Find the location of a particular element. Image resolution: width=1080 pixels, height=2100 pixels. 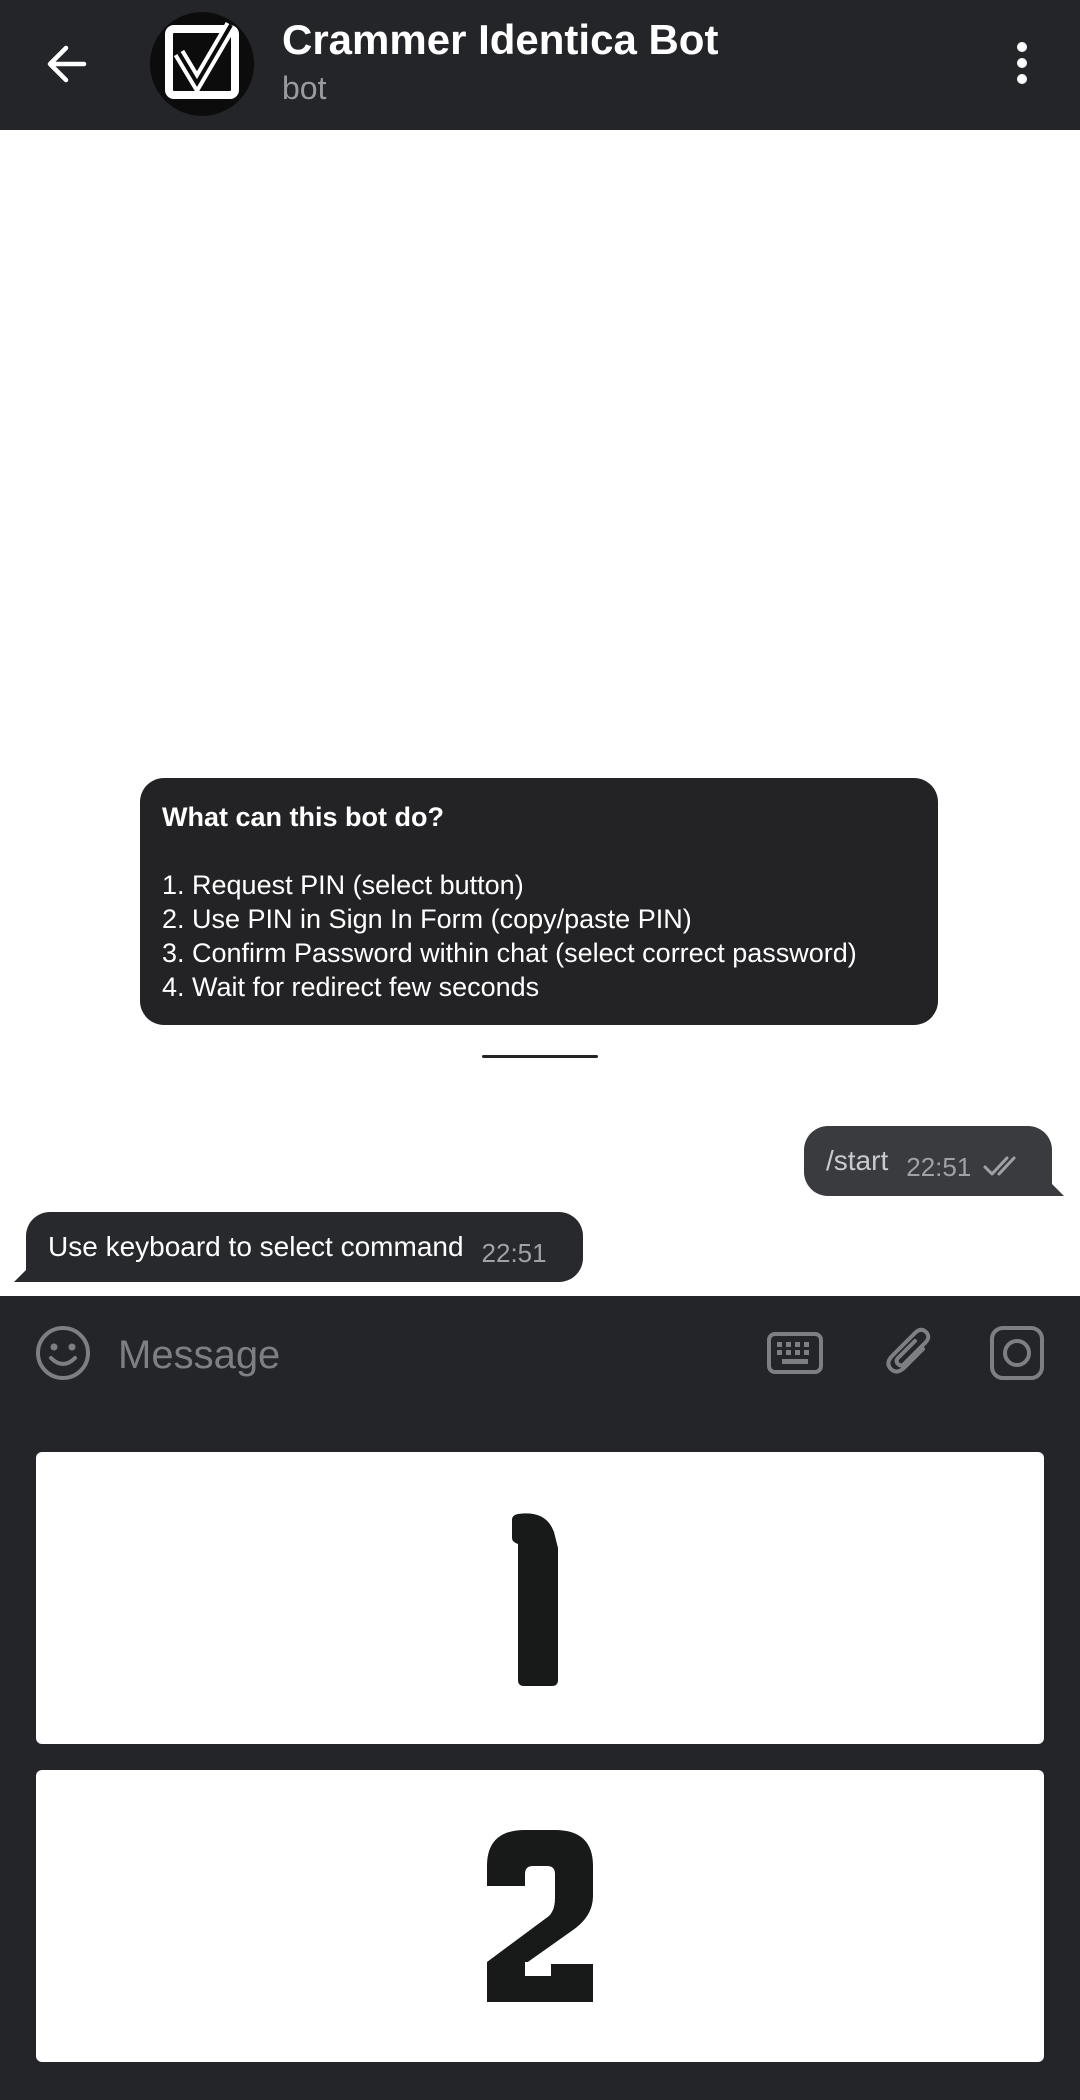

checkbox-check-icon is located at coordinates (202, 64).